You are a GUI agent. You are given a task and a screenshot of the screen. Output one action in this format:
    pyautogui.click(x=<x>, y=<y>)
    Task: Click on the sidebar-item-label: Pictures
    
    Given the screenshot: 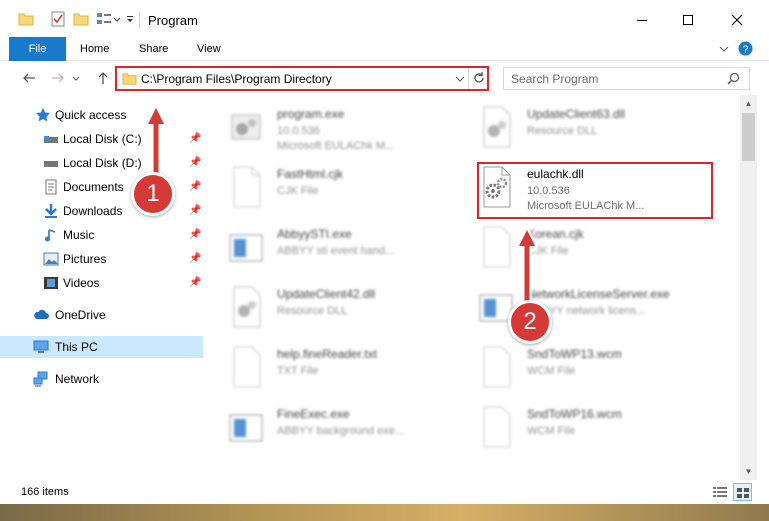 What is the action you would take?
    pyautogui.click(x=85, y=259)
    